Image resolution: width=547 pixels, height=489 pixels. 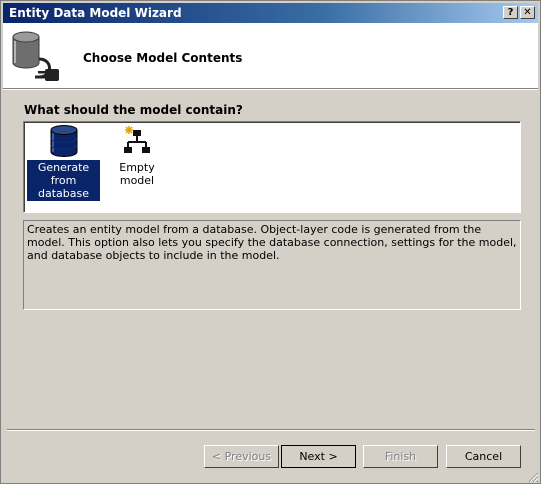 I want to click on cancel-button: Cancel, so click(x=483, y=456).